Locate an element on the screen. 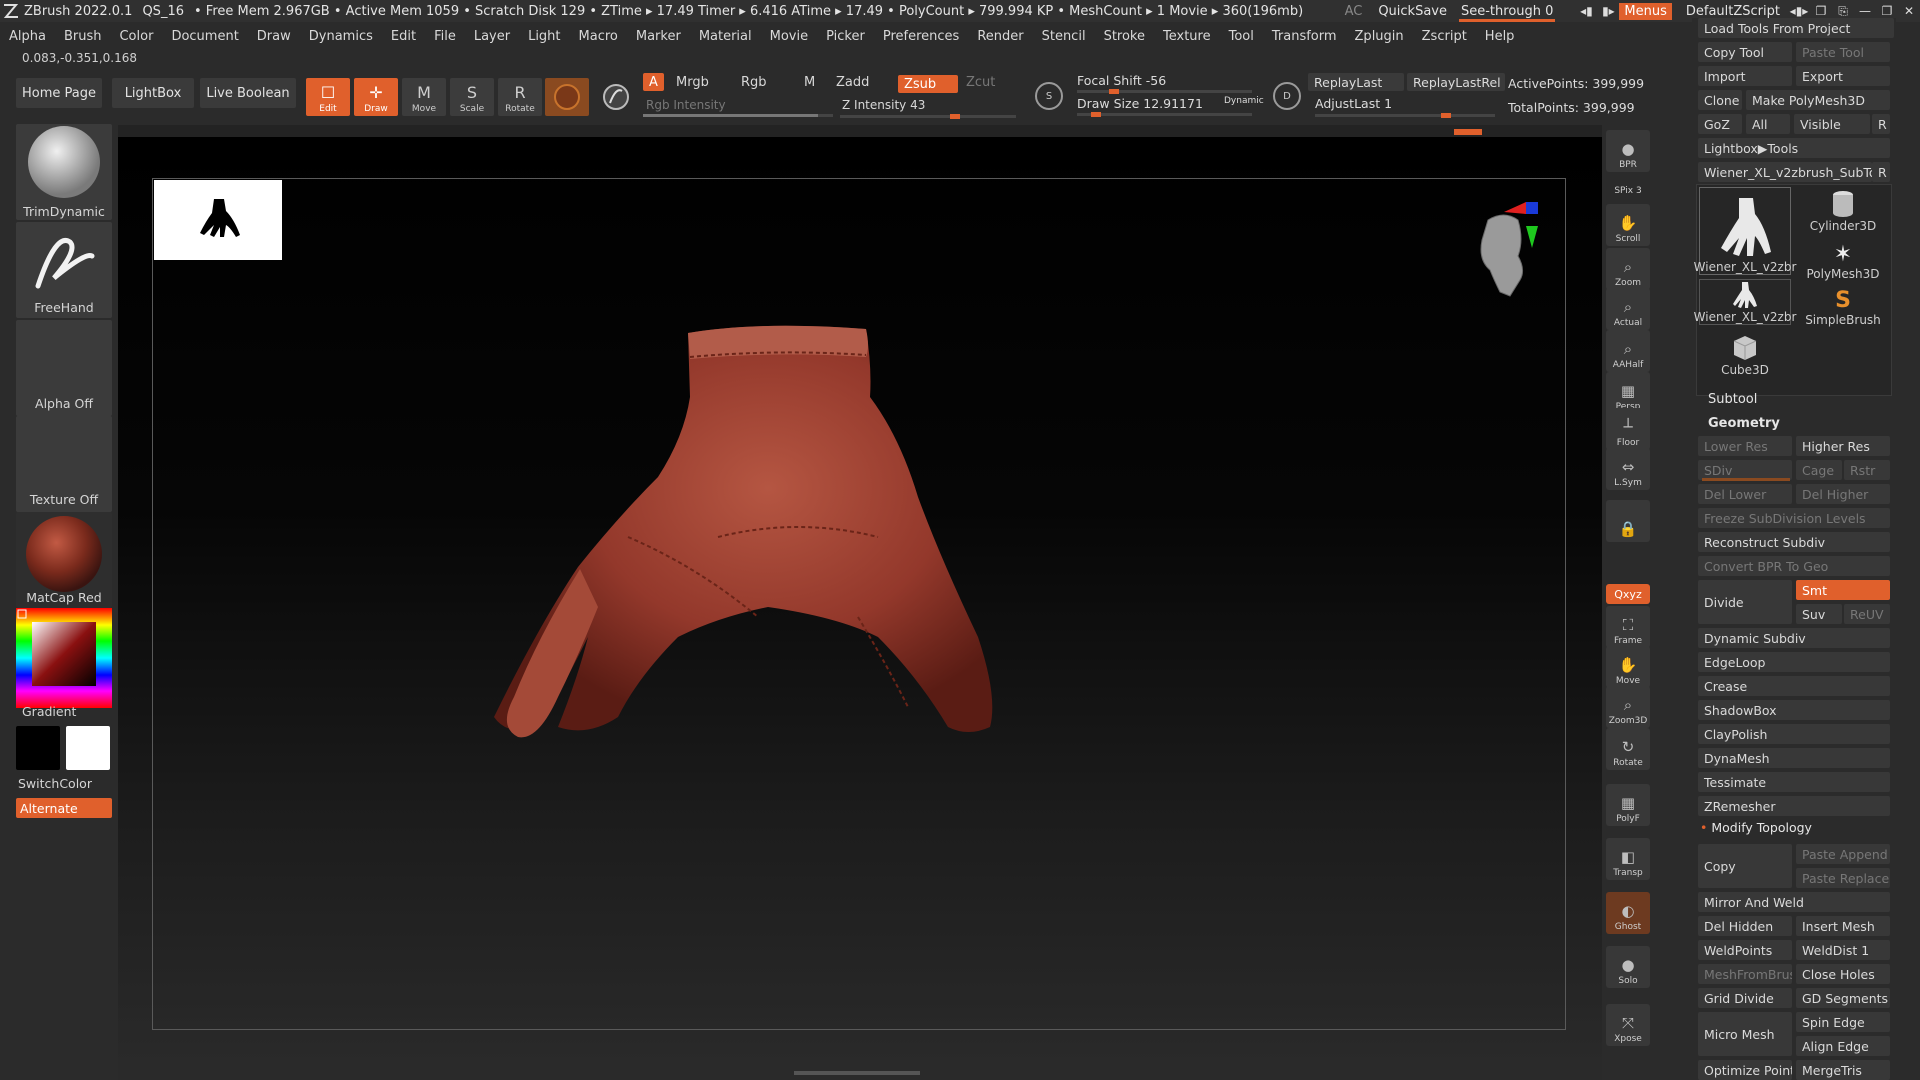 The image size is (1920, 1080). optimize-points-button: Optimize Points is located at coordinates (1745, 1070).